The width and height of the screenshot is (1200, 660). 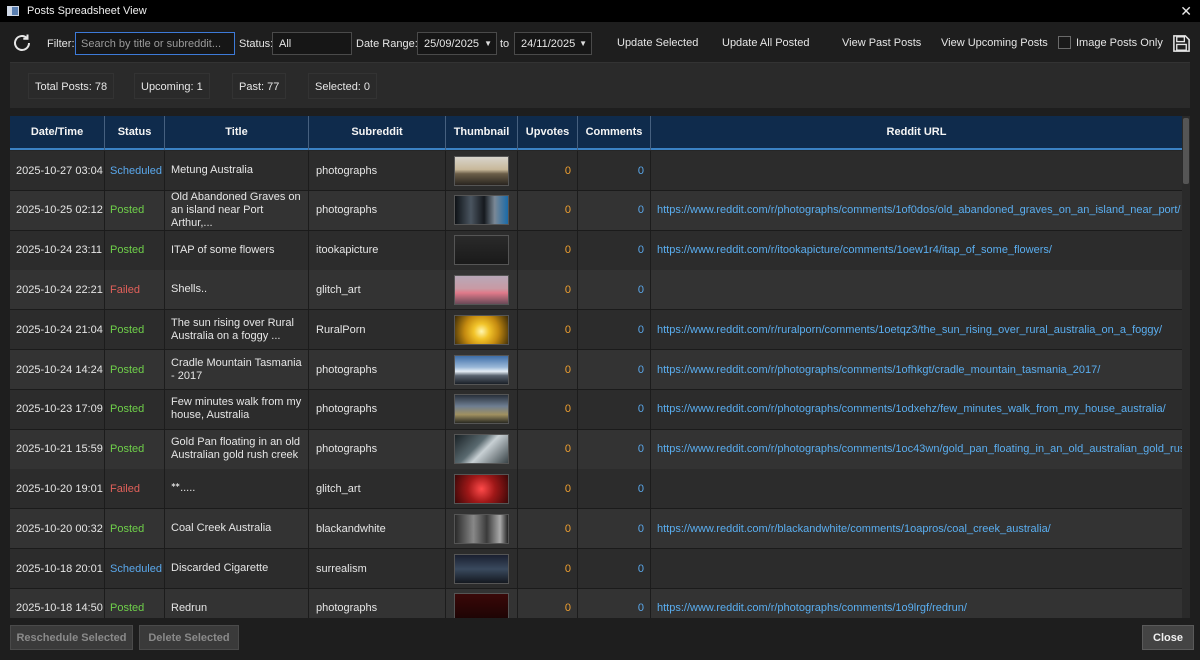 I want to click on column-header: Status, so click(x=135, y=133).